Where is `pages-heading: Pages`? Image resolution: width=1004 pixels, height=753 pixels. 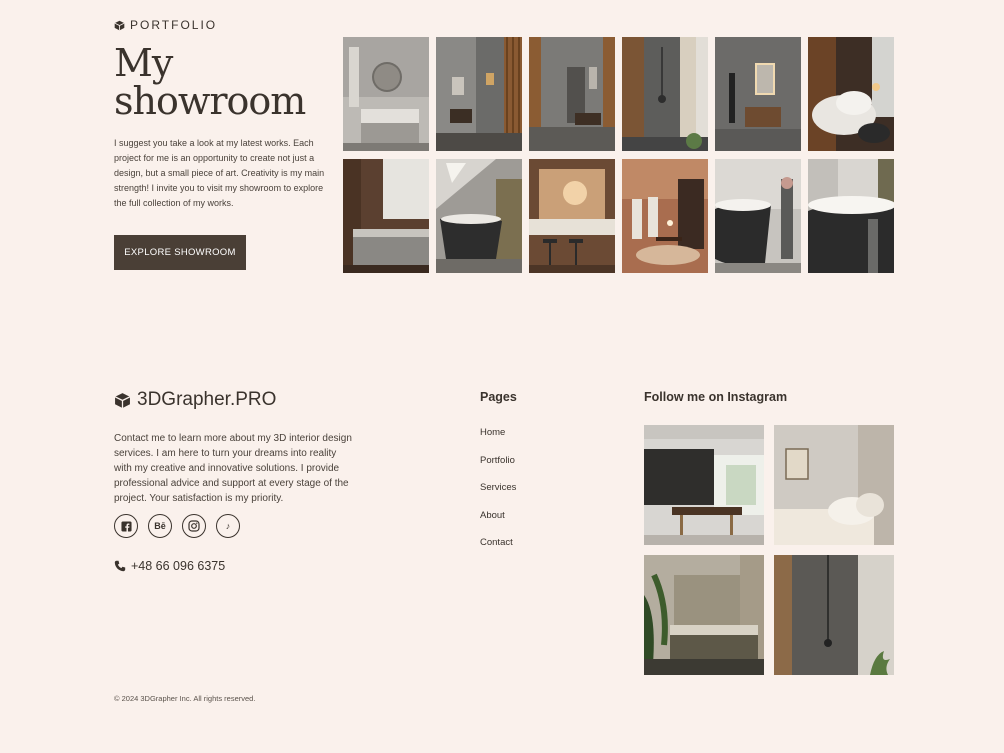 pages-heading: Pages is located at coordinates (498, 397).